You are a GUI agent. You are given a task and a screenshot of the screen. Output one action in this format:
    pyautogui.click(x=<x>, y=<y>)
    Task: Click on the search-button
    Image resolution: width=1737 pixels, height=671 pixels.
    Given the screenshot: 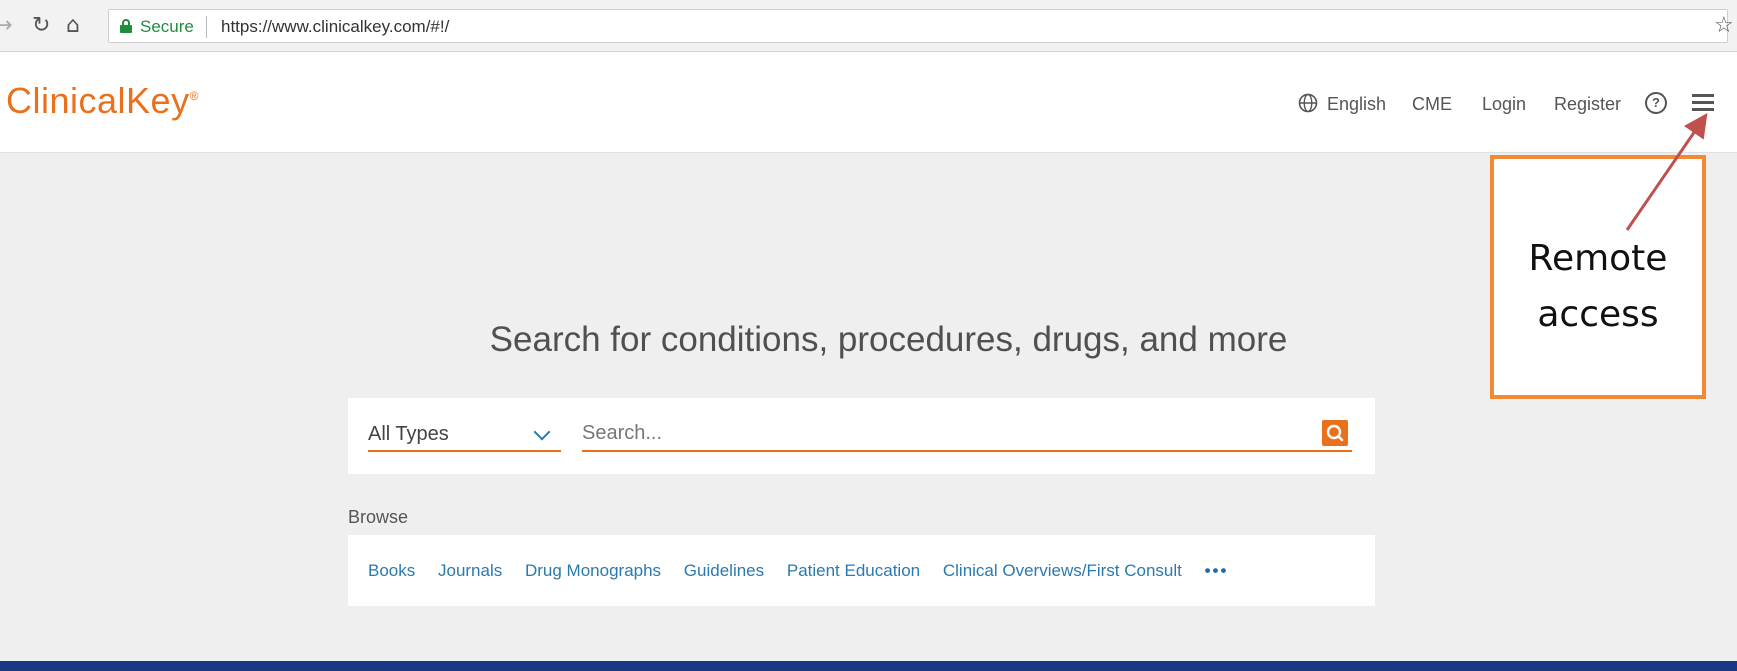 What is the action you would take?
    pyautogui.click(x=1335, y=433)
    